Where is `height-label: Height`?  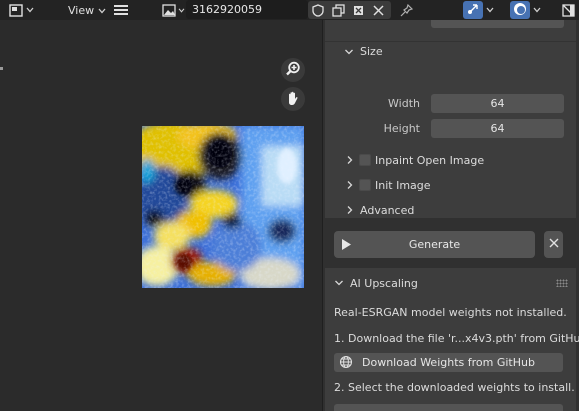
height-label: Height is located at coordinates (401, 128).